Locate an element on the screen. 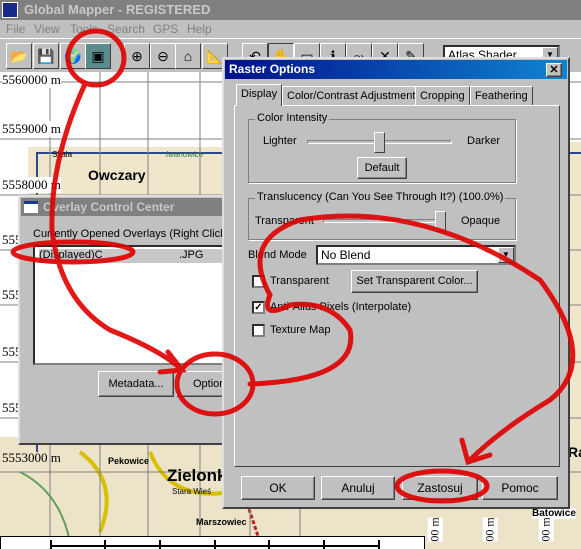 The image size is (581, 549). texture-map-checkbox is located at coordinates (258, 330).